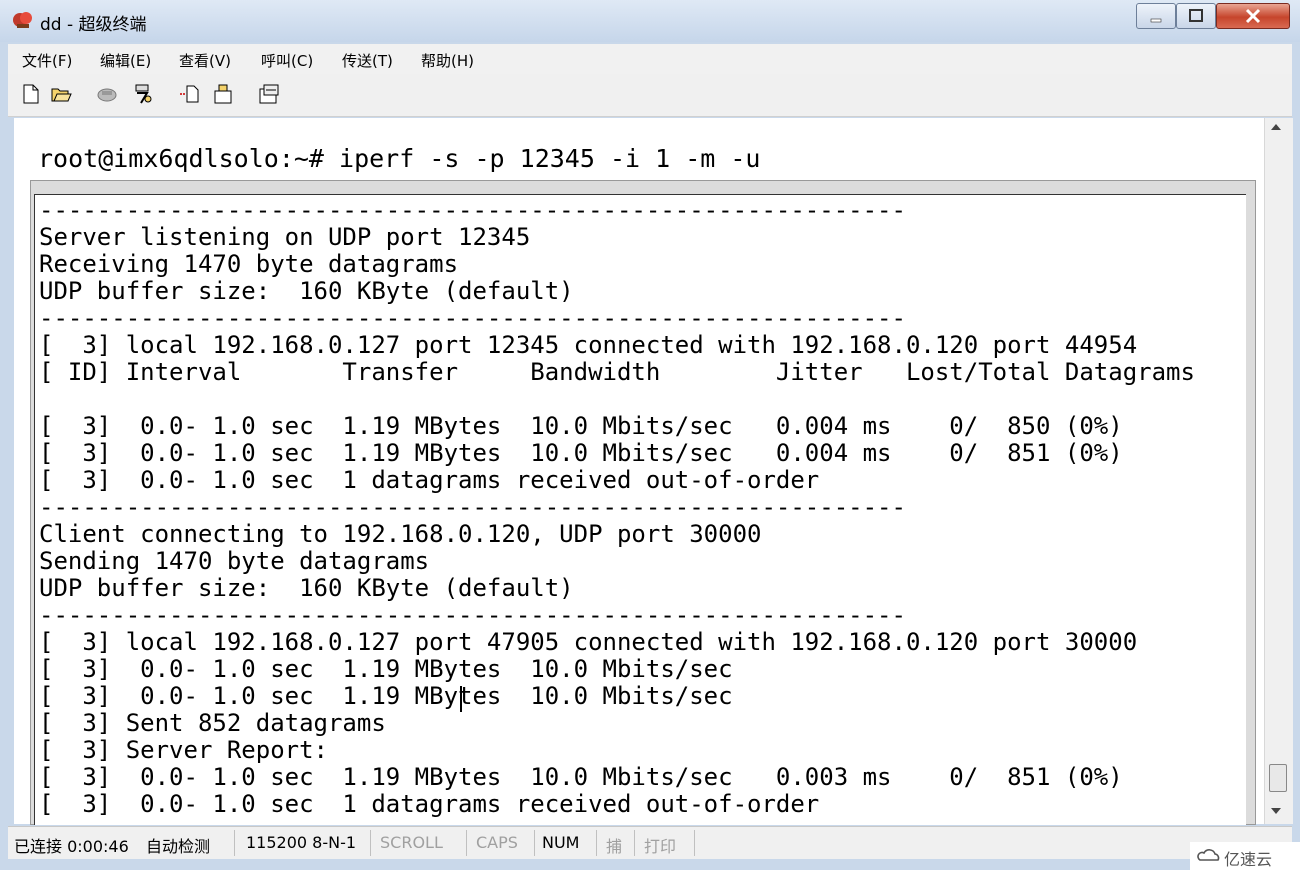  I want to click on close-icon, so click(1253, 16).